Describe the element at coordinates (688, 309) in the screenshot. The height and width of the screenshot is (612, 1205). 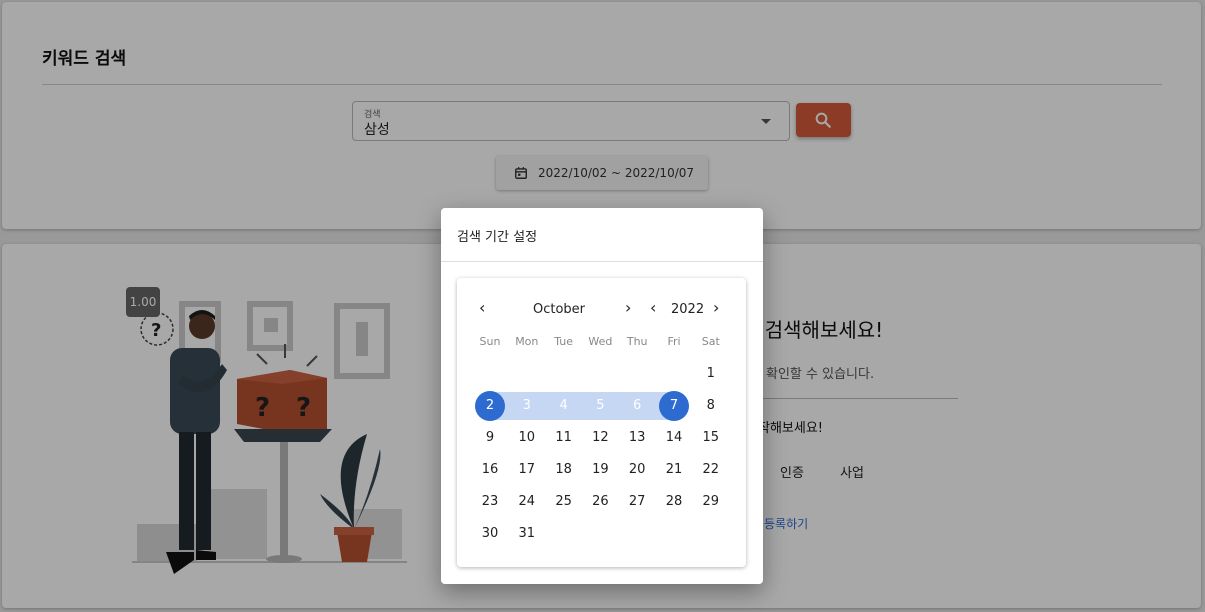
I see `calendar-year: 2022` at that location.